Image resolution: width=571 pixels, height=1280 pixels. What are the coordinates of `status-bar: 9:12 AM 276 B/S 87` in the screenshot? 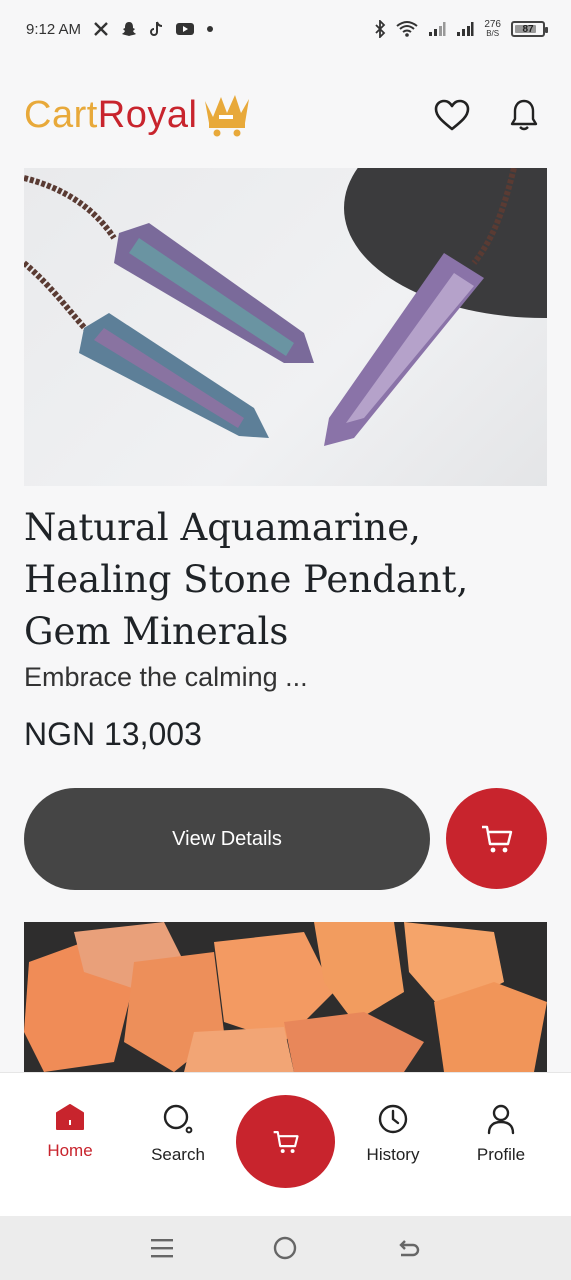 It's located at (285, 29).